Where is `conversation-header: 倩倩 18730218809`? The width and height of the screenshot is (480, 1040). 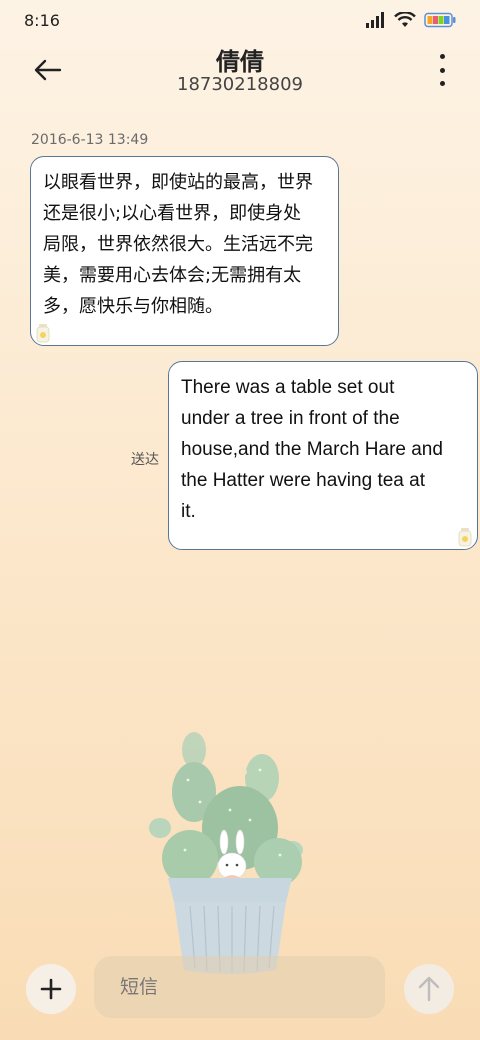
conversation-header: 倩倩 18730218809 is located at coordinates (240, 72).